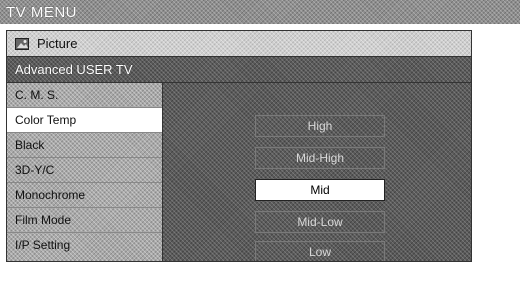  I want to click on option-label: Mid-Low, so click(320, 222).